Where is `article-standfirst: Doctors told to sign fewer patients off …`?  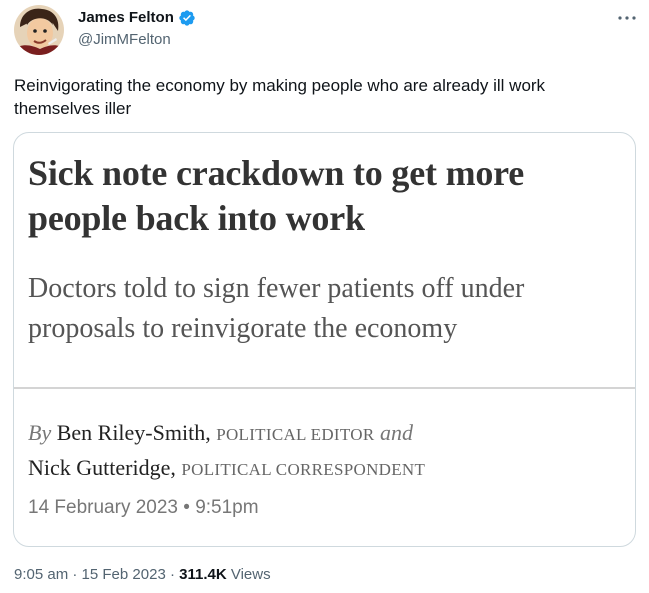 article-standfirst: Doctors told to sign fewer patients off … is located at coordinates (276, 308).